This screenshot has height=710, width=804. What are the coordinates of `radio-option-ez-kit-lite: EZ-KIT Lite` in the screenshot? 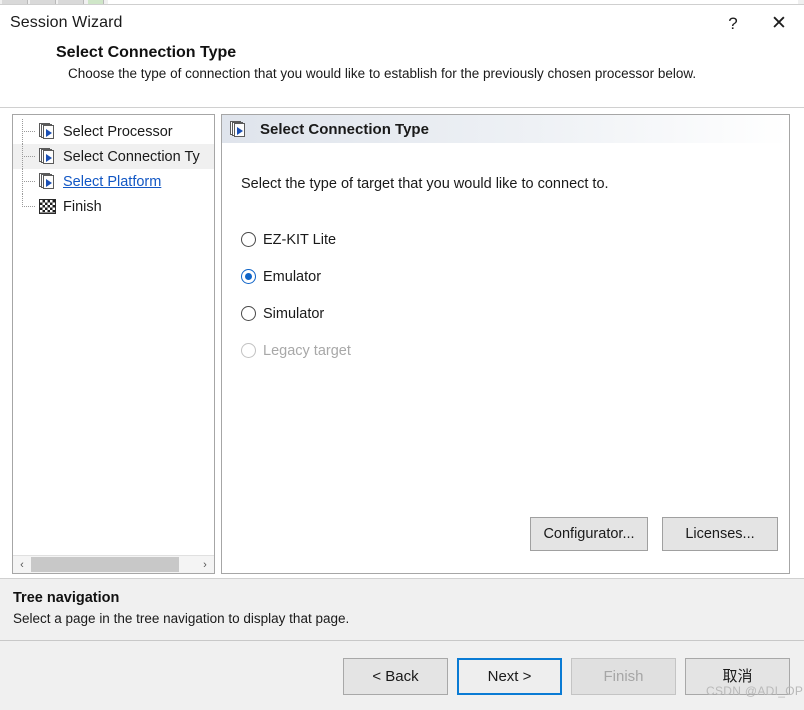 It's located at (296, 239).